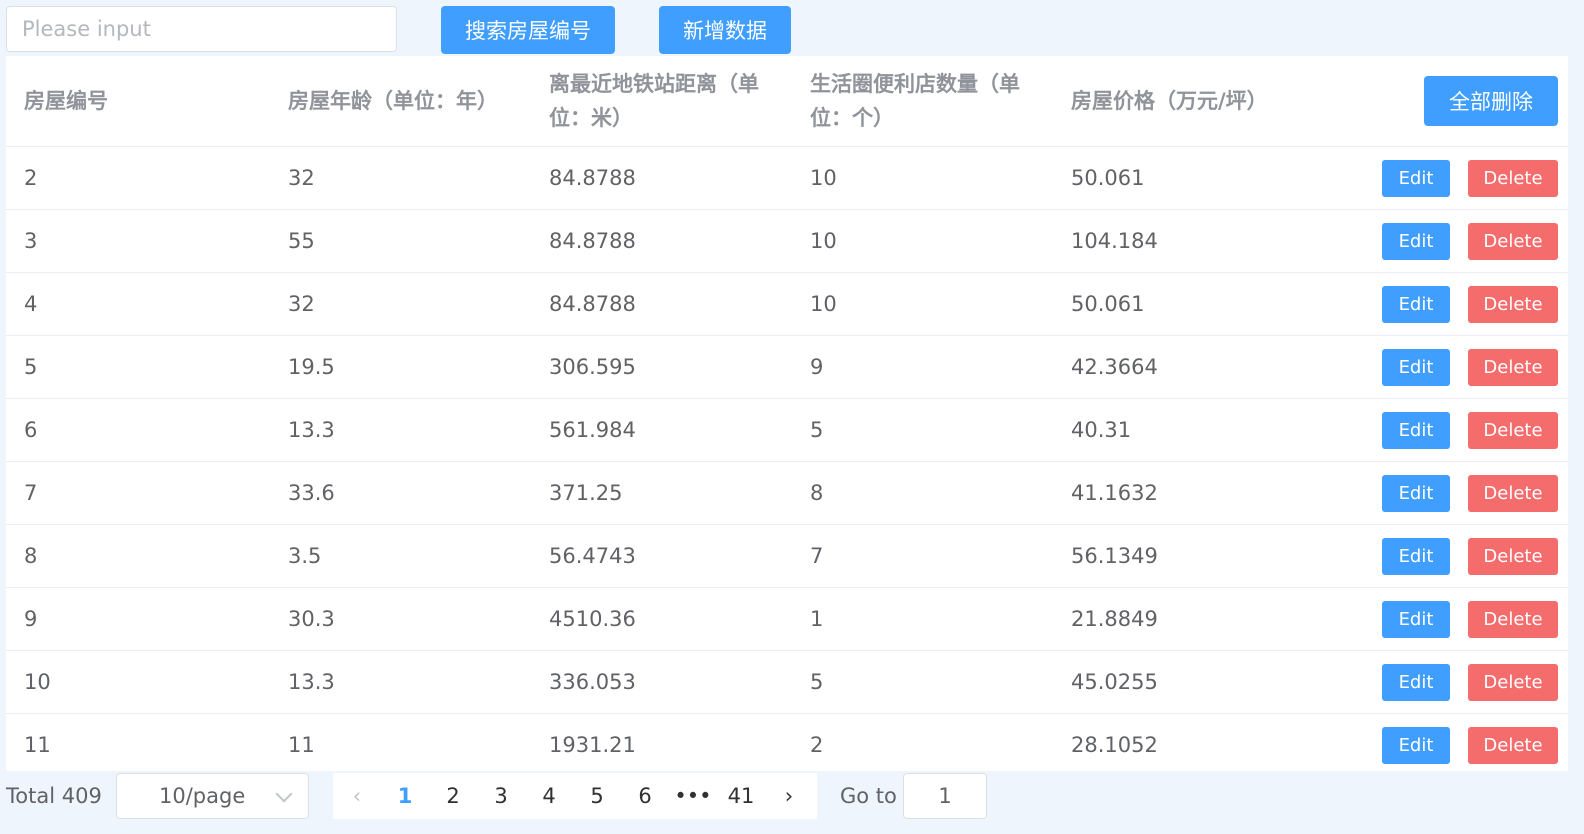  Describe the element at coordinates (661, 304) in the screenshot. I see `cell-metro-distance: 84.8788` at that location.